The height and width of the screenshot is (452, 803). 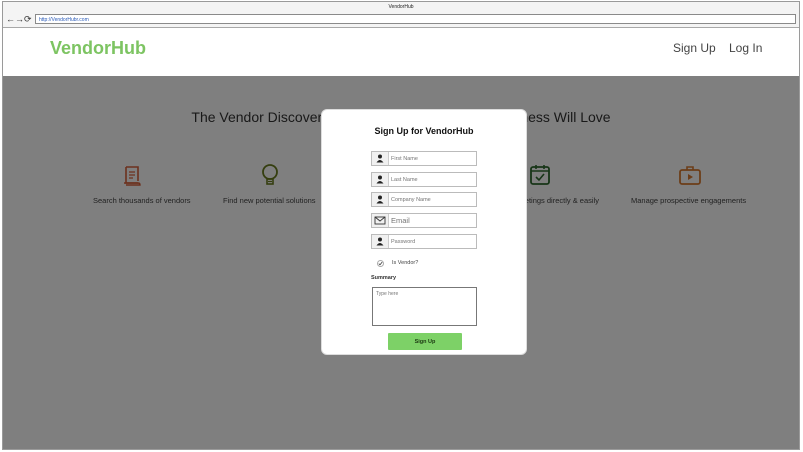 What do you see at coordinates (98, 48) in the screenshot?
I see `brand-logo: VendorHub` at bounding box center [98, 48].